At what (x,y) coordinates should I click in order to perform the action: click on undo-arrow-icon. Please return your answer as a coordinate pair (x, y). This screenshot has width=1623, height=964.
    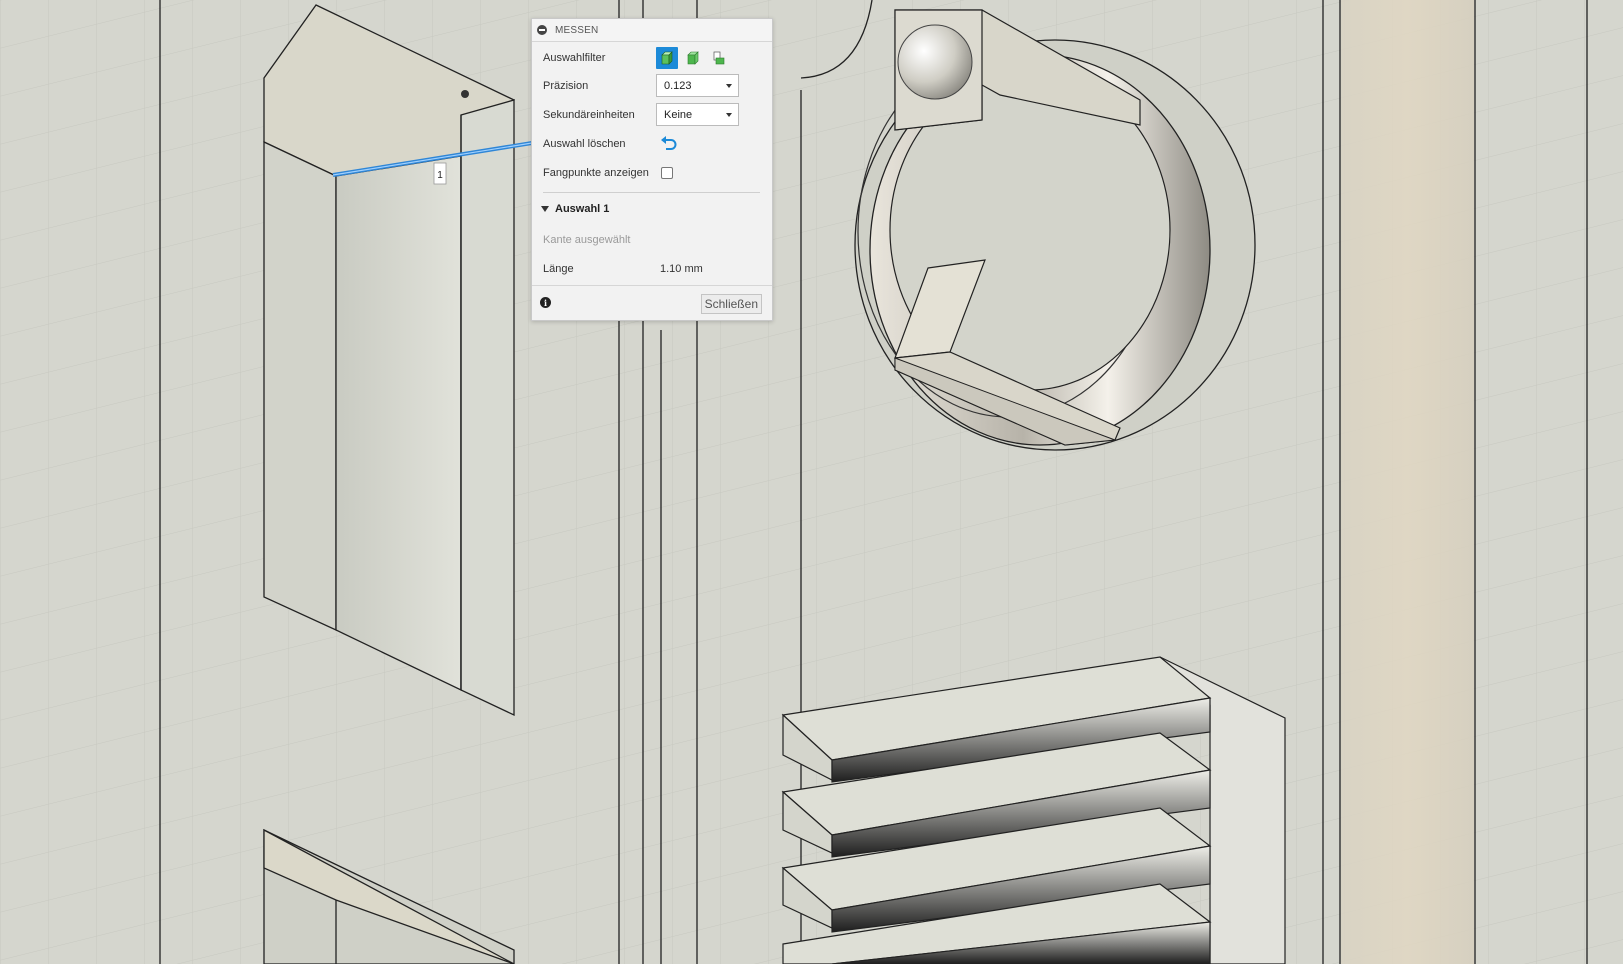
    Looking at the image, I should click on (669, 143).